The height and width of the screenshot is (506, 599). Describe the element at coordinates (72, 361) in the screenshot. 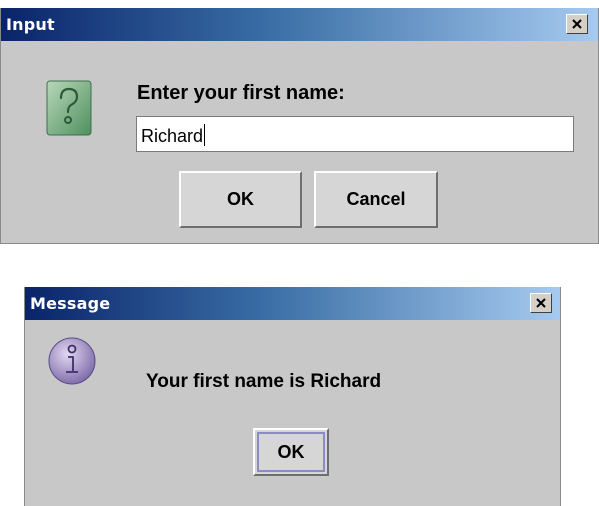

I see `information-icon` at that location.